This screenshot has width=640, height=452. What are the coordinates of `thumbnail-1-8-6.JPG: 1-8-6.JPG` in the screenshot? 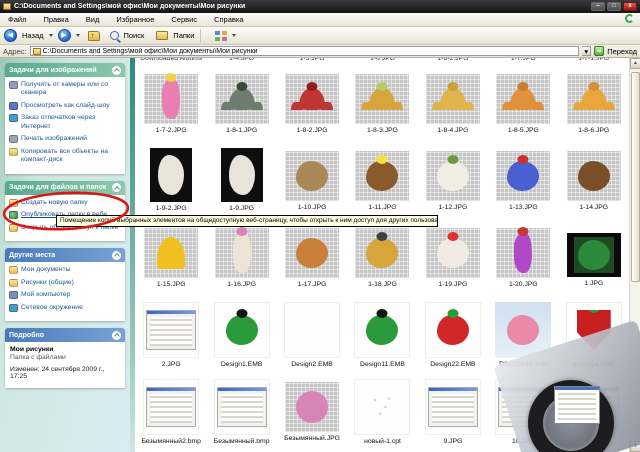 It's located at (594, 105).